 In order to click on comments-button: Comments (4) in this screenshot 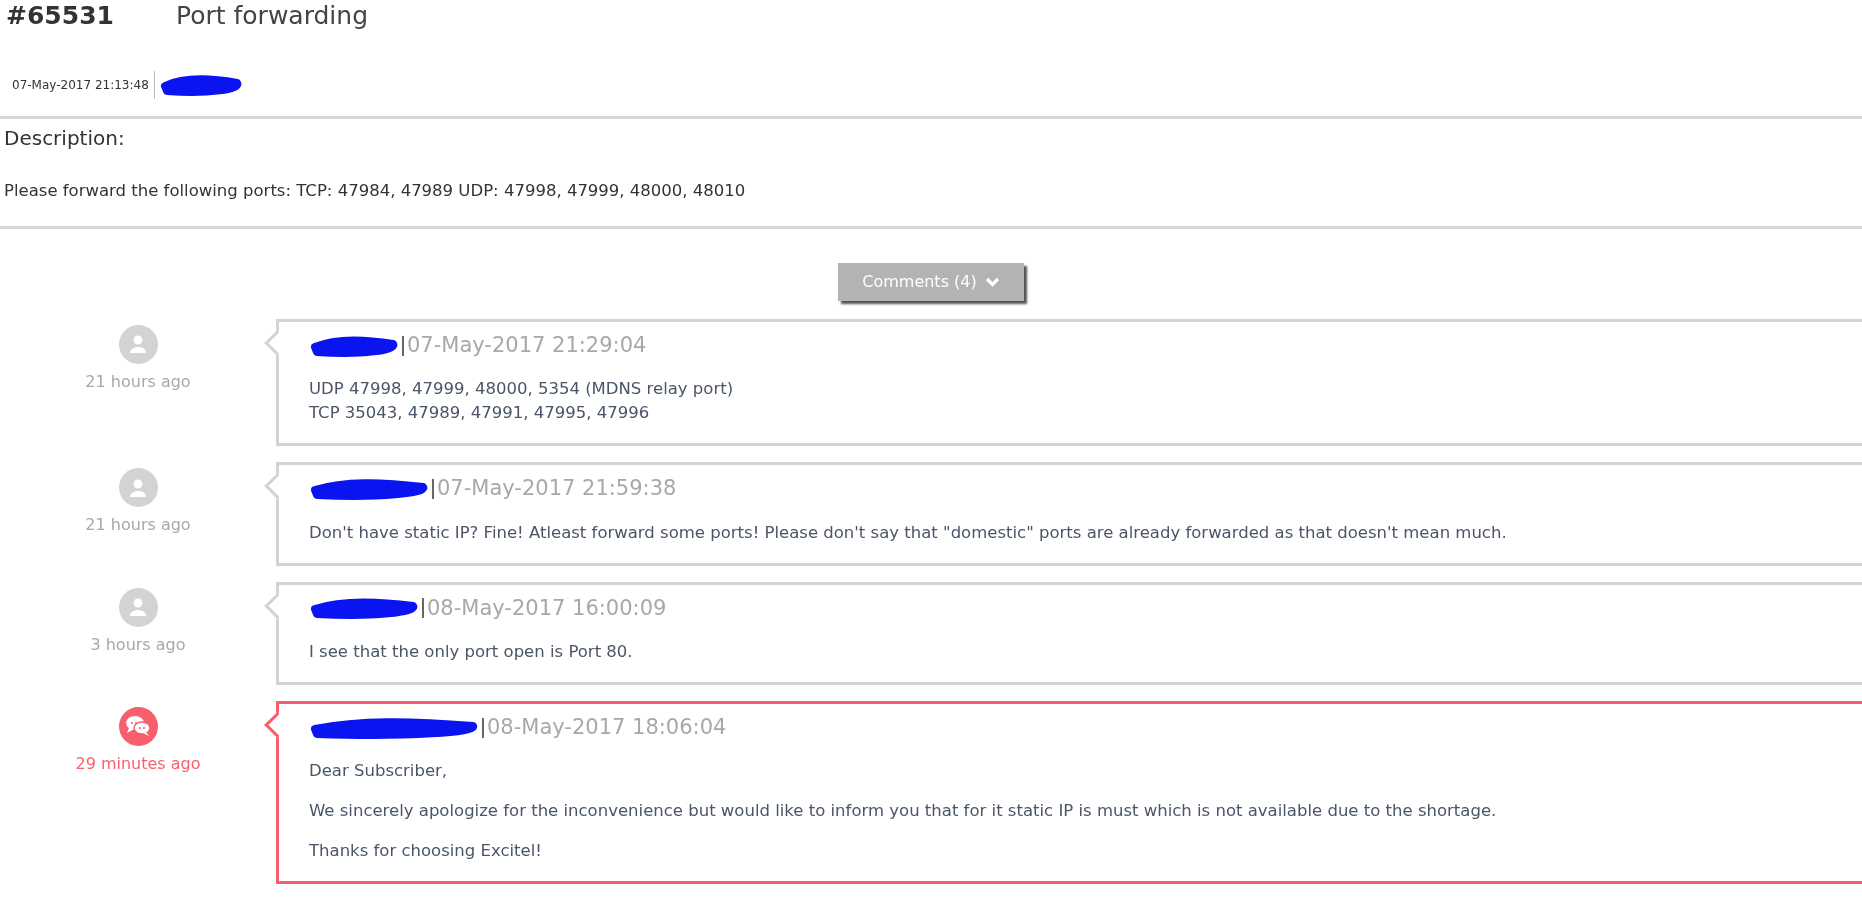, I will do `click(931, 281)`.